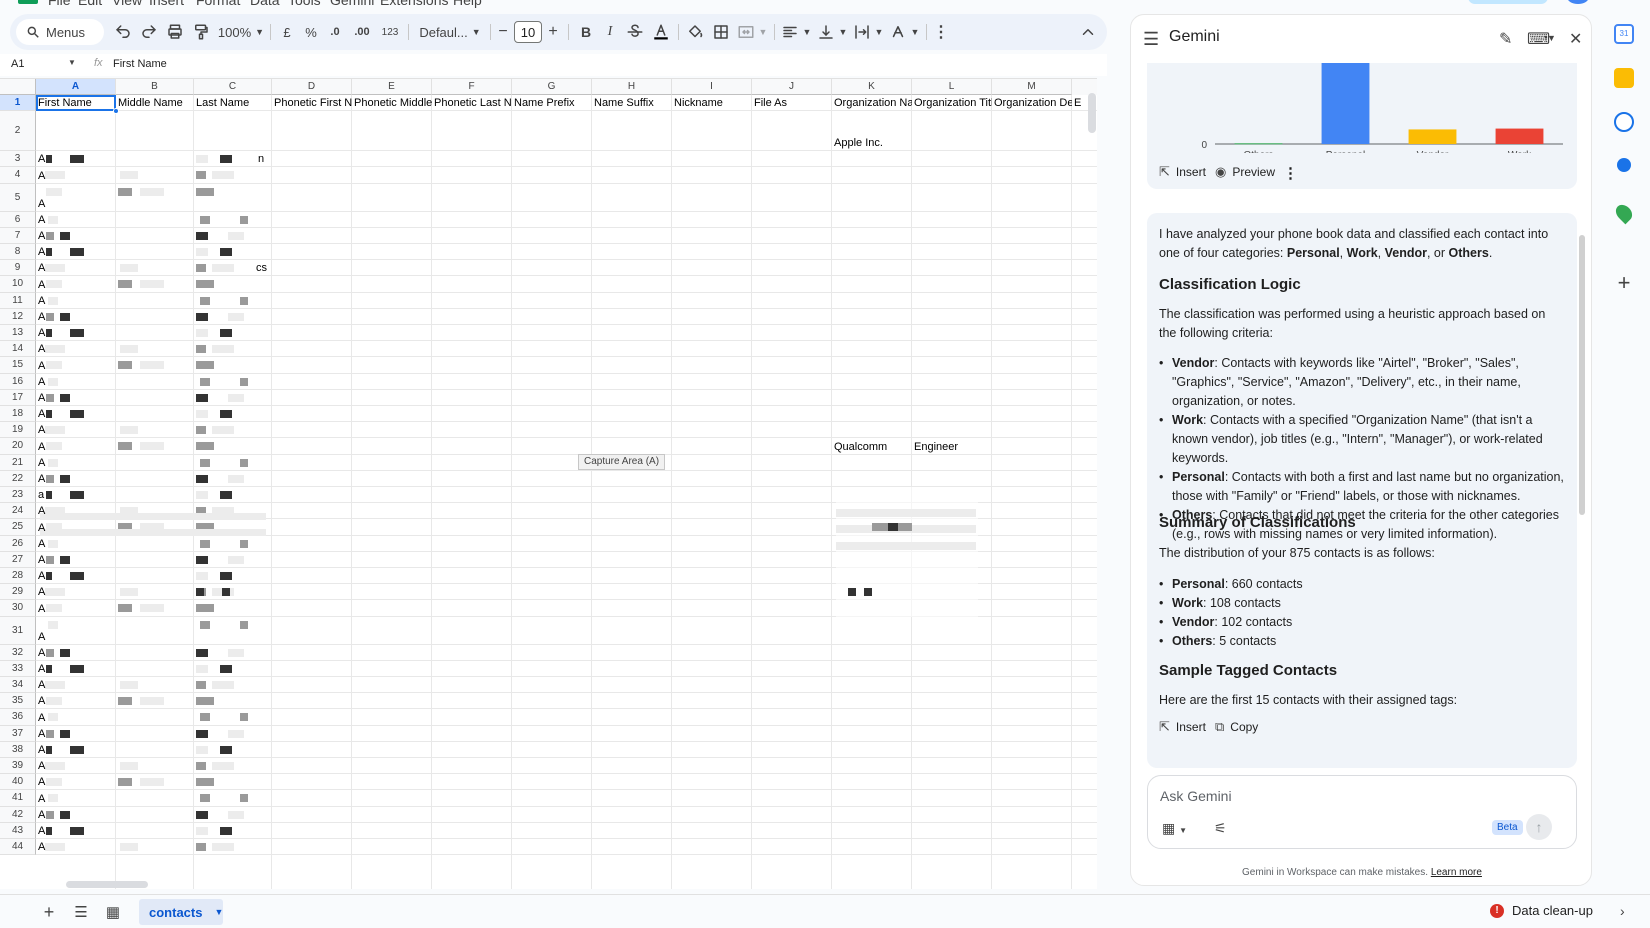 This screenshot has width=1650, height=928. Describe the element at coordinates (1182, 172) in the screenshot. I see `insert-chart-button: ⇱ Insert` at that location.